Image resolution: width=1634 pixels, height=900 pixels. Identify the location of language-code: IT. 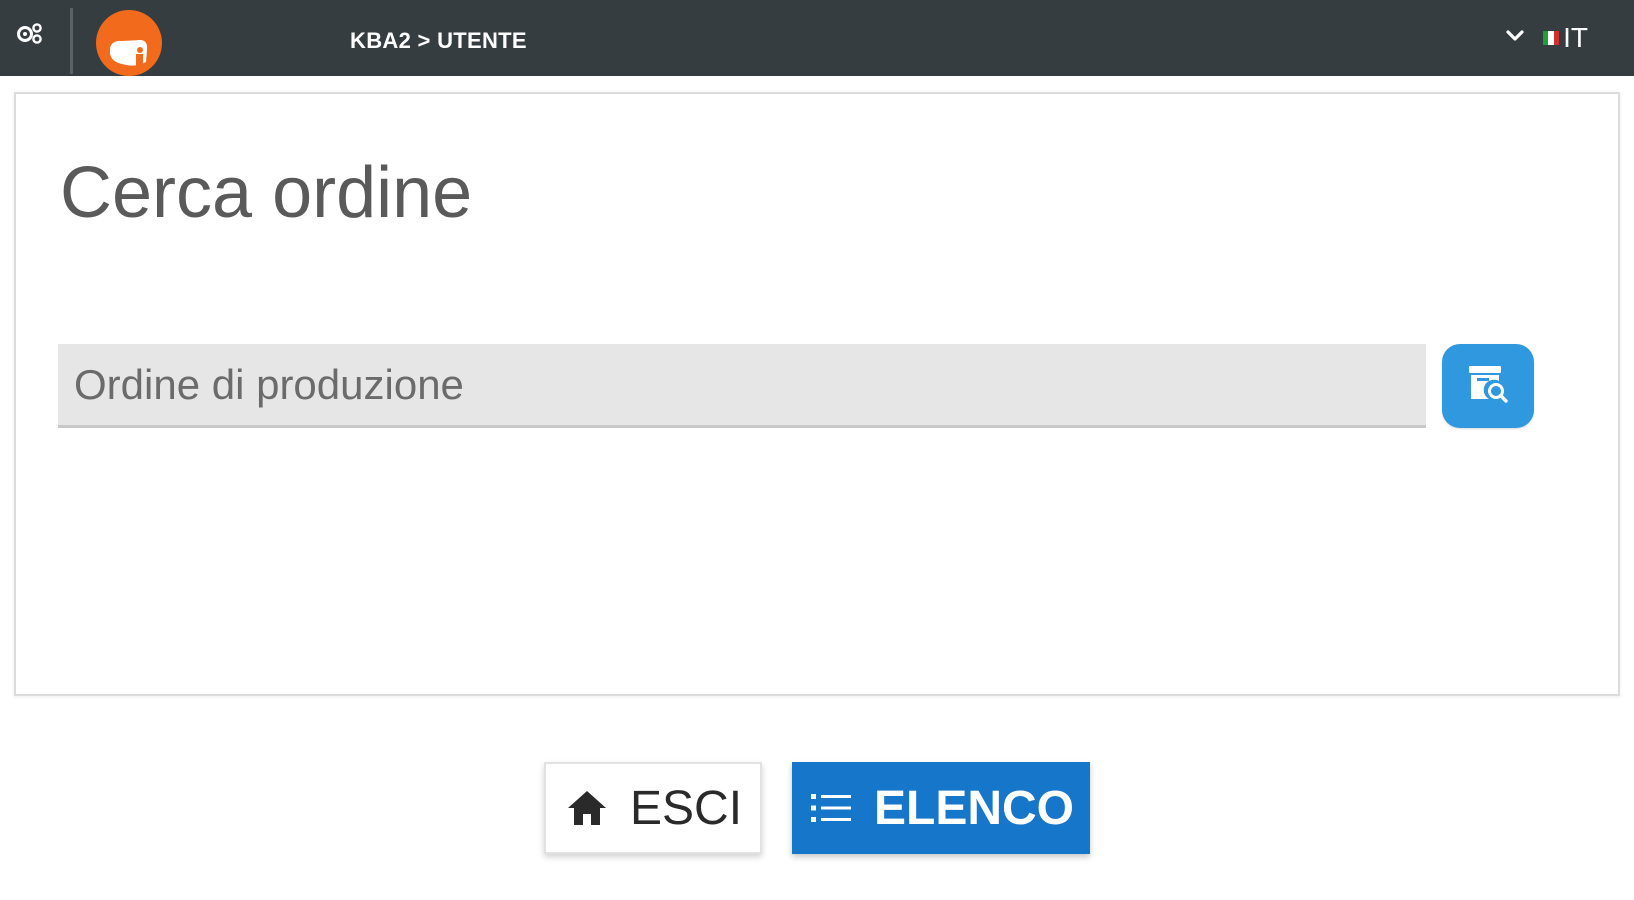
(1575, 37).